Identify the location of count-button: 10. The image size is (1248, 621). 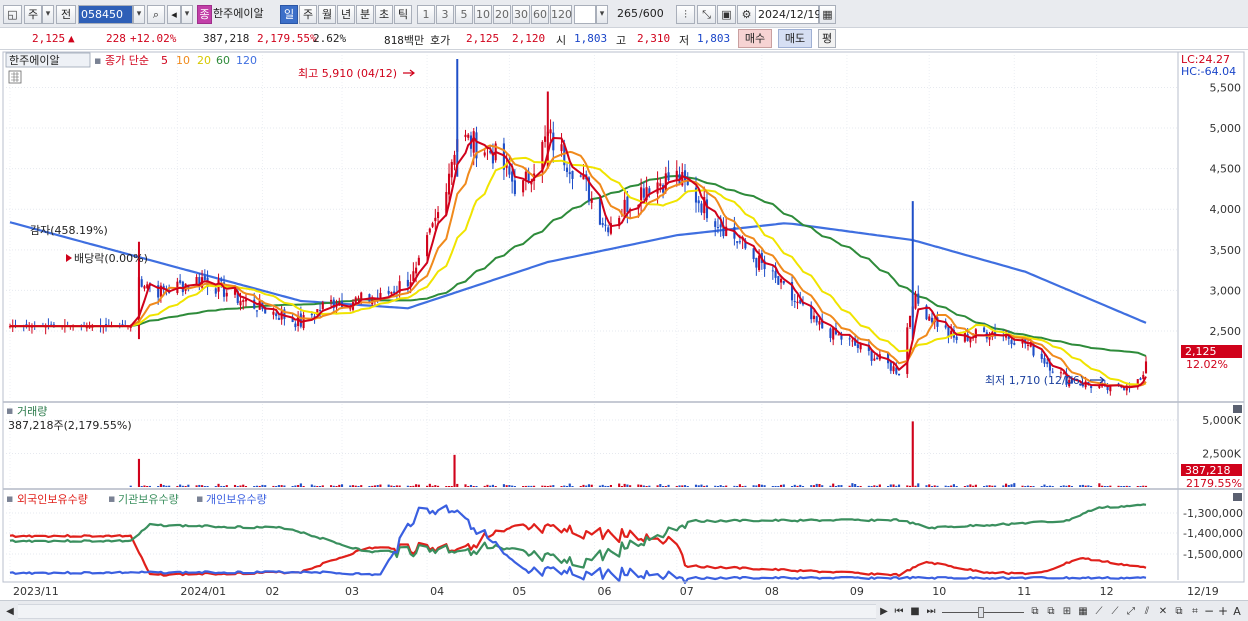
(483, 14).